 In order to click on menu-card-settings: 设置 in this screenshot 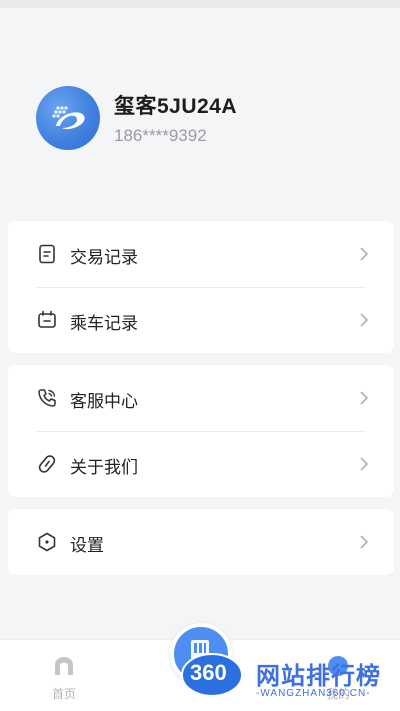, I will do `click(201, 542)`.